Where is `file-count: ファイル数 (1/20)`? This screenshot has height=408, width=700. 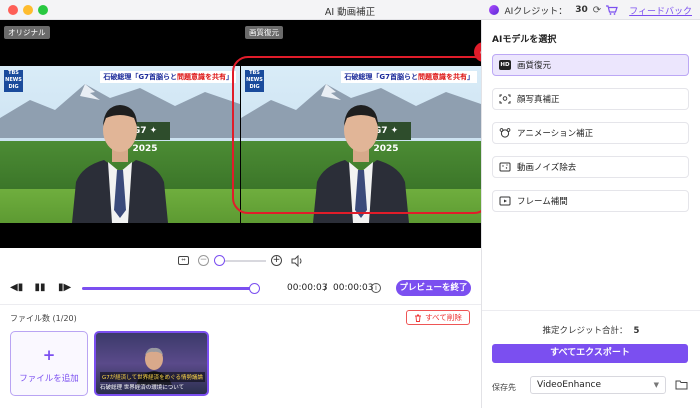
file-count: ファイル数 (1/20) is located at coordinates (43, 318).